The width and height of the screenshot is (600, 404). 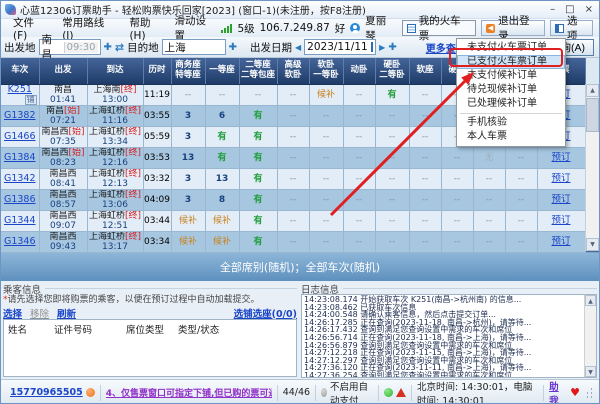 What do you see at coordinates (592, 115) in the screenshot?
I see `scrollbar-thumb` at bounding box center [592, 115].